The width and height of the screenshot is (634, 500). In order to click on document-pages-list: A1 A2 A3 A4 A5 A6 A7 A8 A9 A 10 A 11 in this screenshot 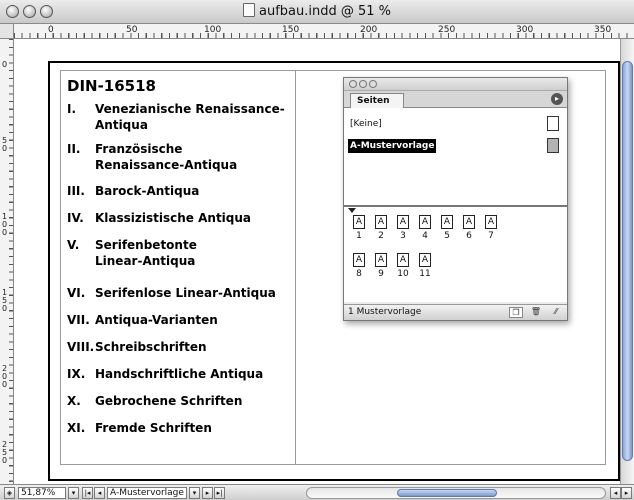, I will do `click(455, 254)`.